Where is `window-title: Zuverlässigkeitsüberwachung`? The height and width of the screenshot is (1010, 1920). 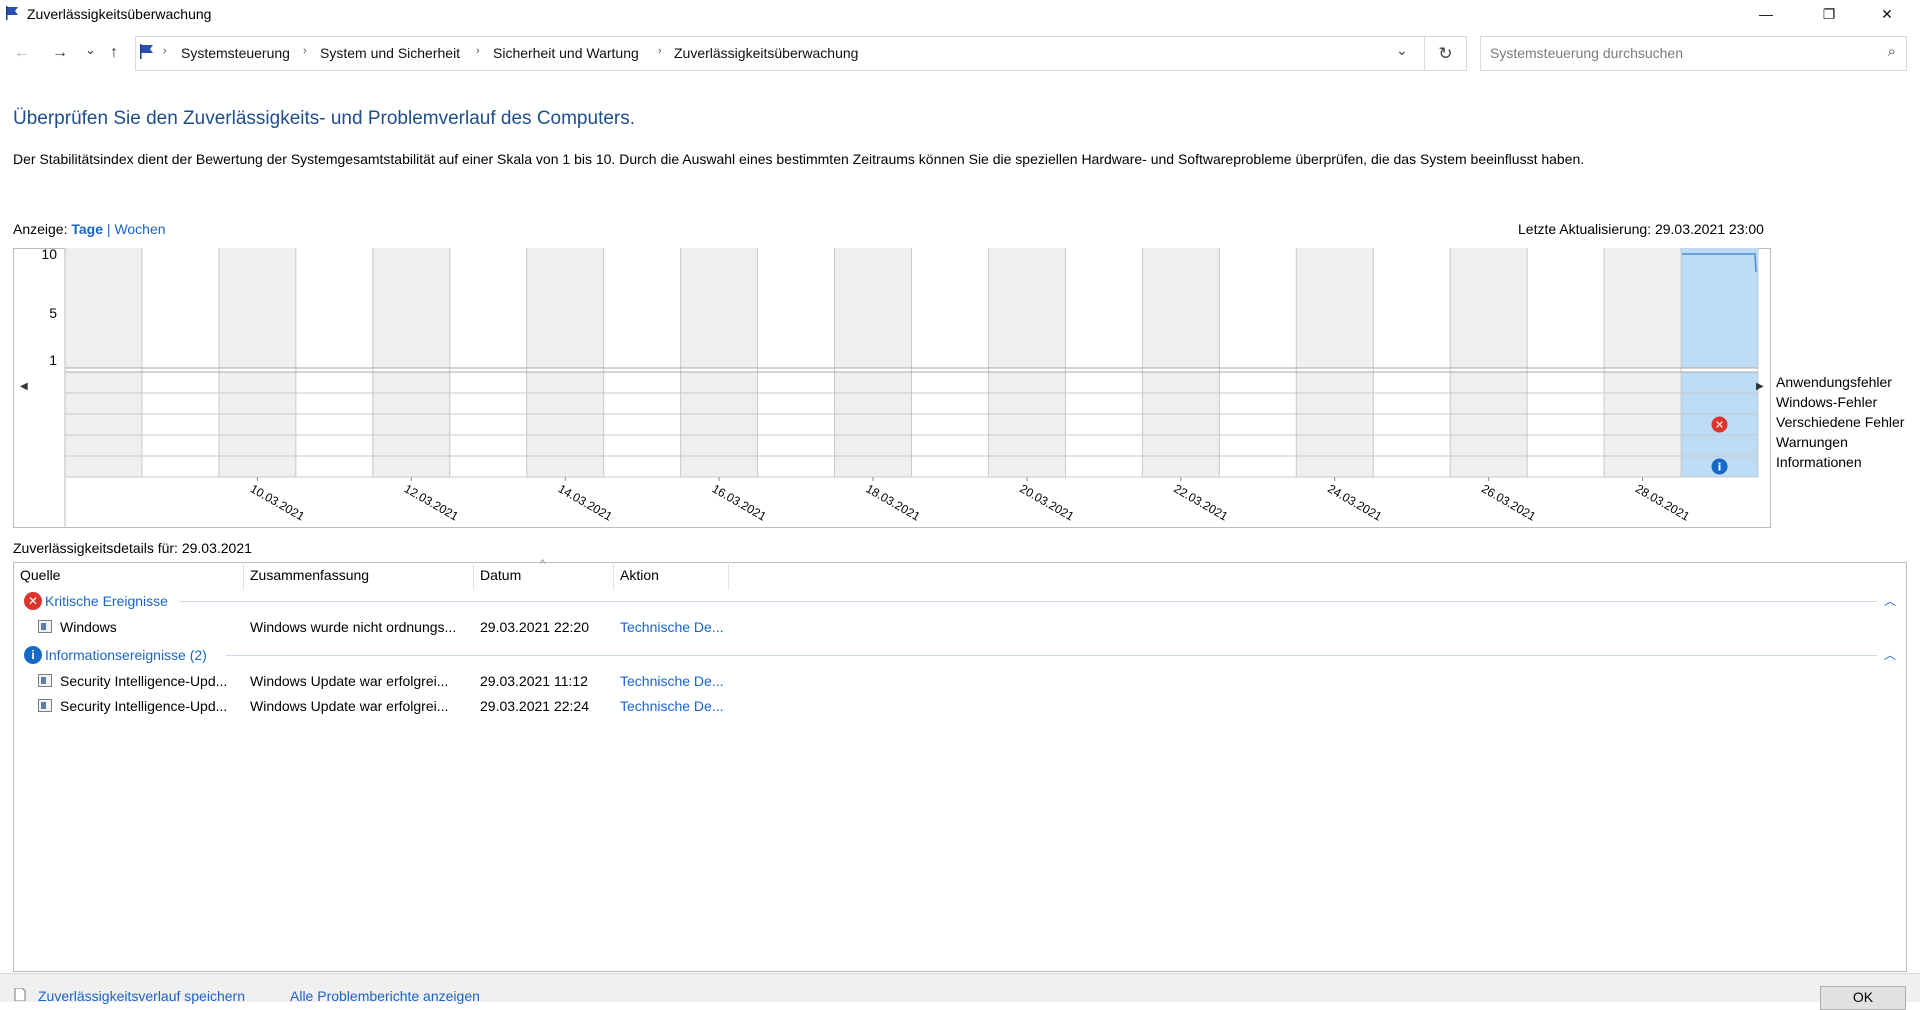 window-title: Zuverlässigkeitsüberwachung is located at coordinates (119, 14).